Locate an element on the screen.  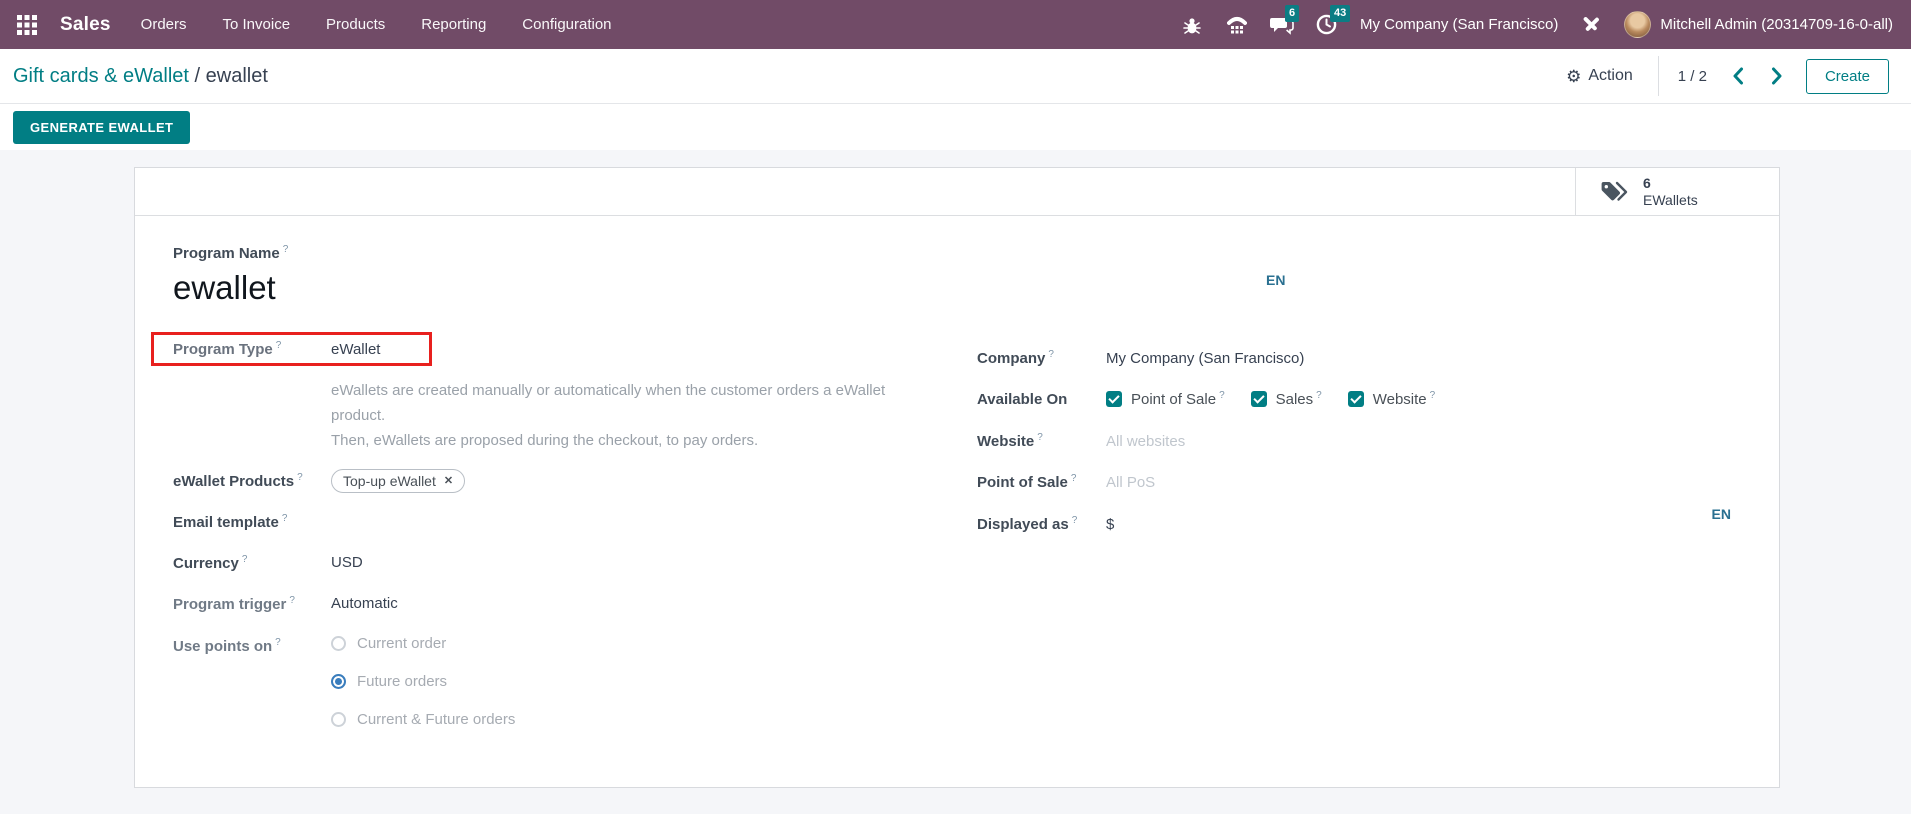
field-label-currency: Currency? is located at coordinates (210, 562).